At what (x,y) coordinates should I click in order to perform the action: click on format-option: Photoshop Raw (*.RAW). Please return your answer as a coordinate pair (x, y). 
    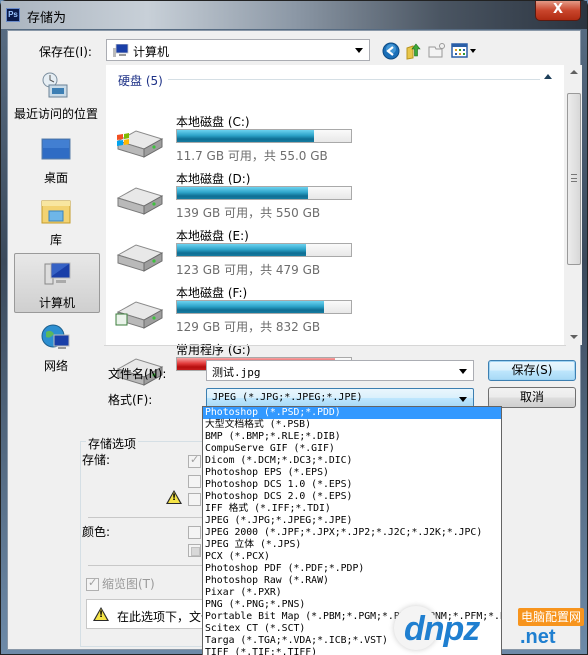
    Looking at the image, I should click on (352, 581).